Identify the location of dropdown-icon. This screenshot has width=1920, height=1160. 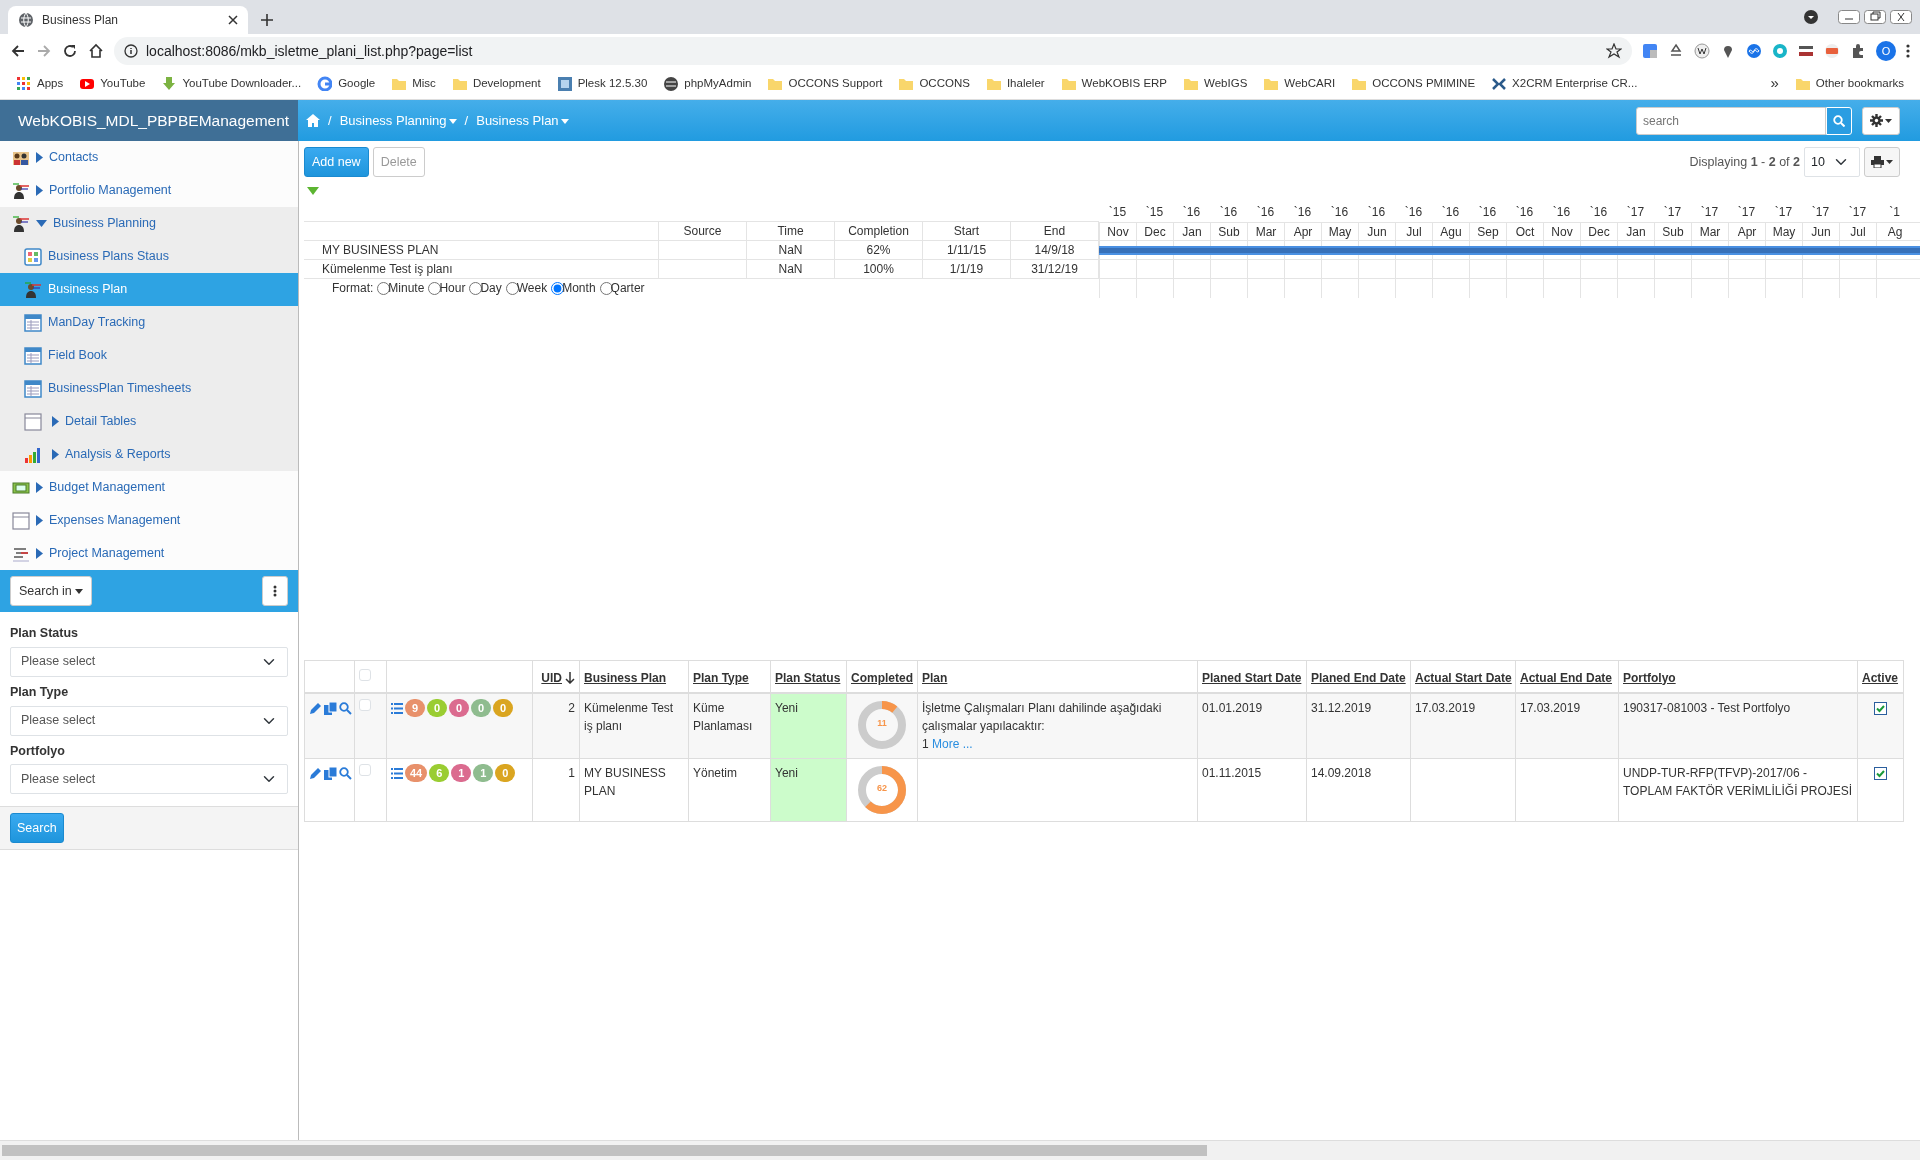
(1811, 17).